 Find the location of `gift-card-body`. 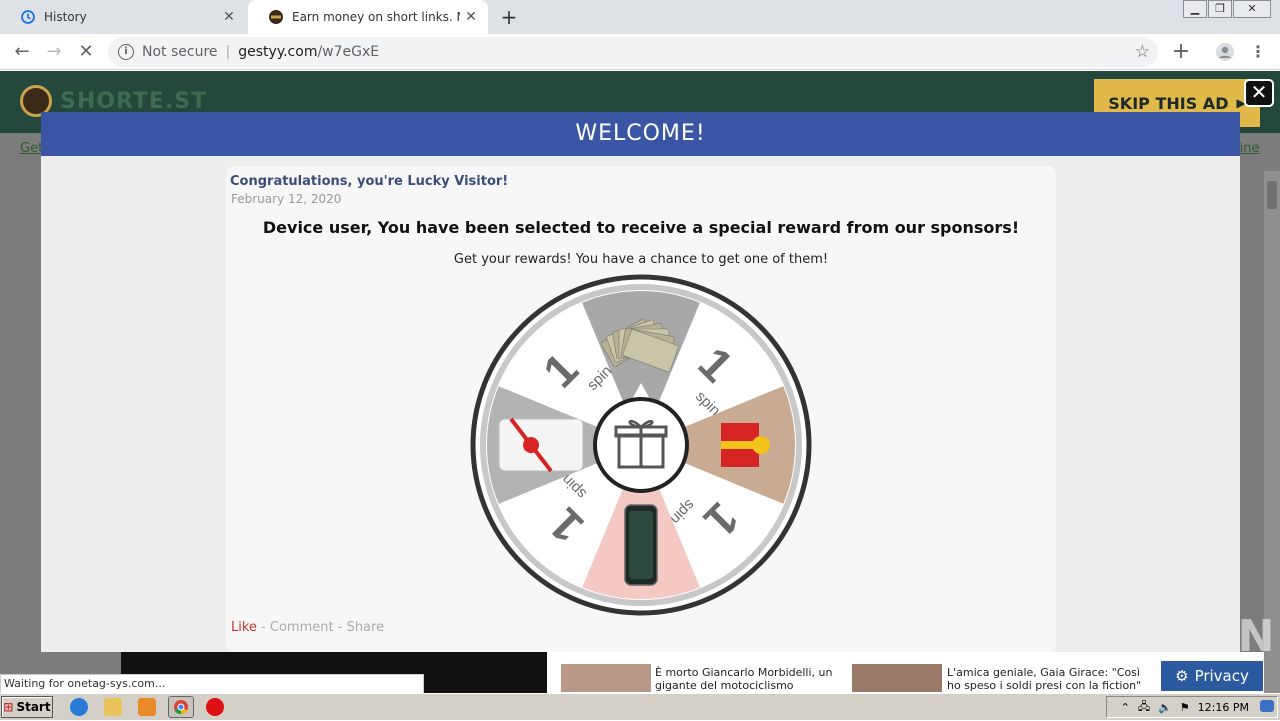

gift-card-body is located at coordinates (541, 445).